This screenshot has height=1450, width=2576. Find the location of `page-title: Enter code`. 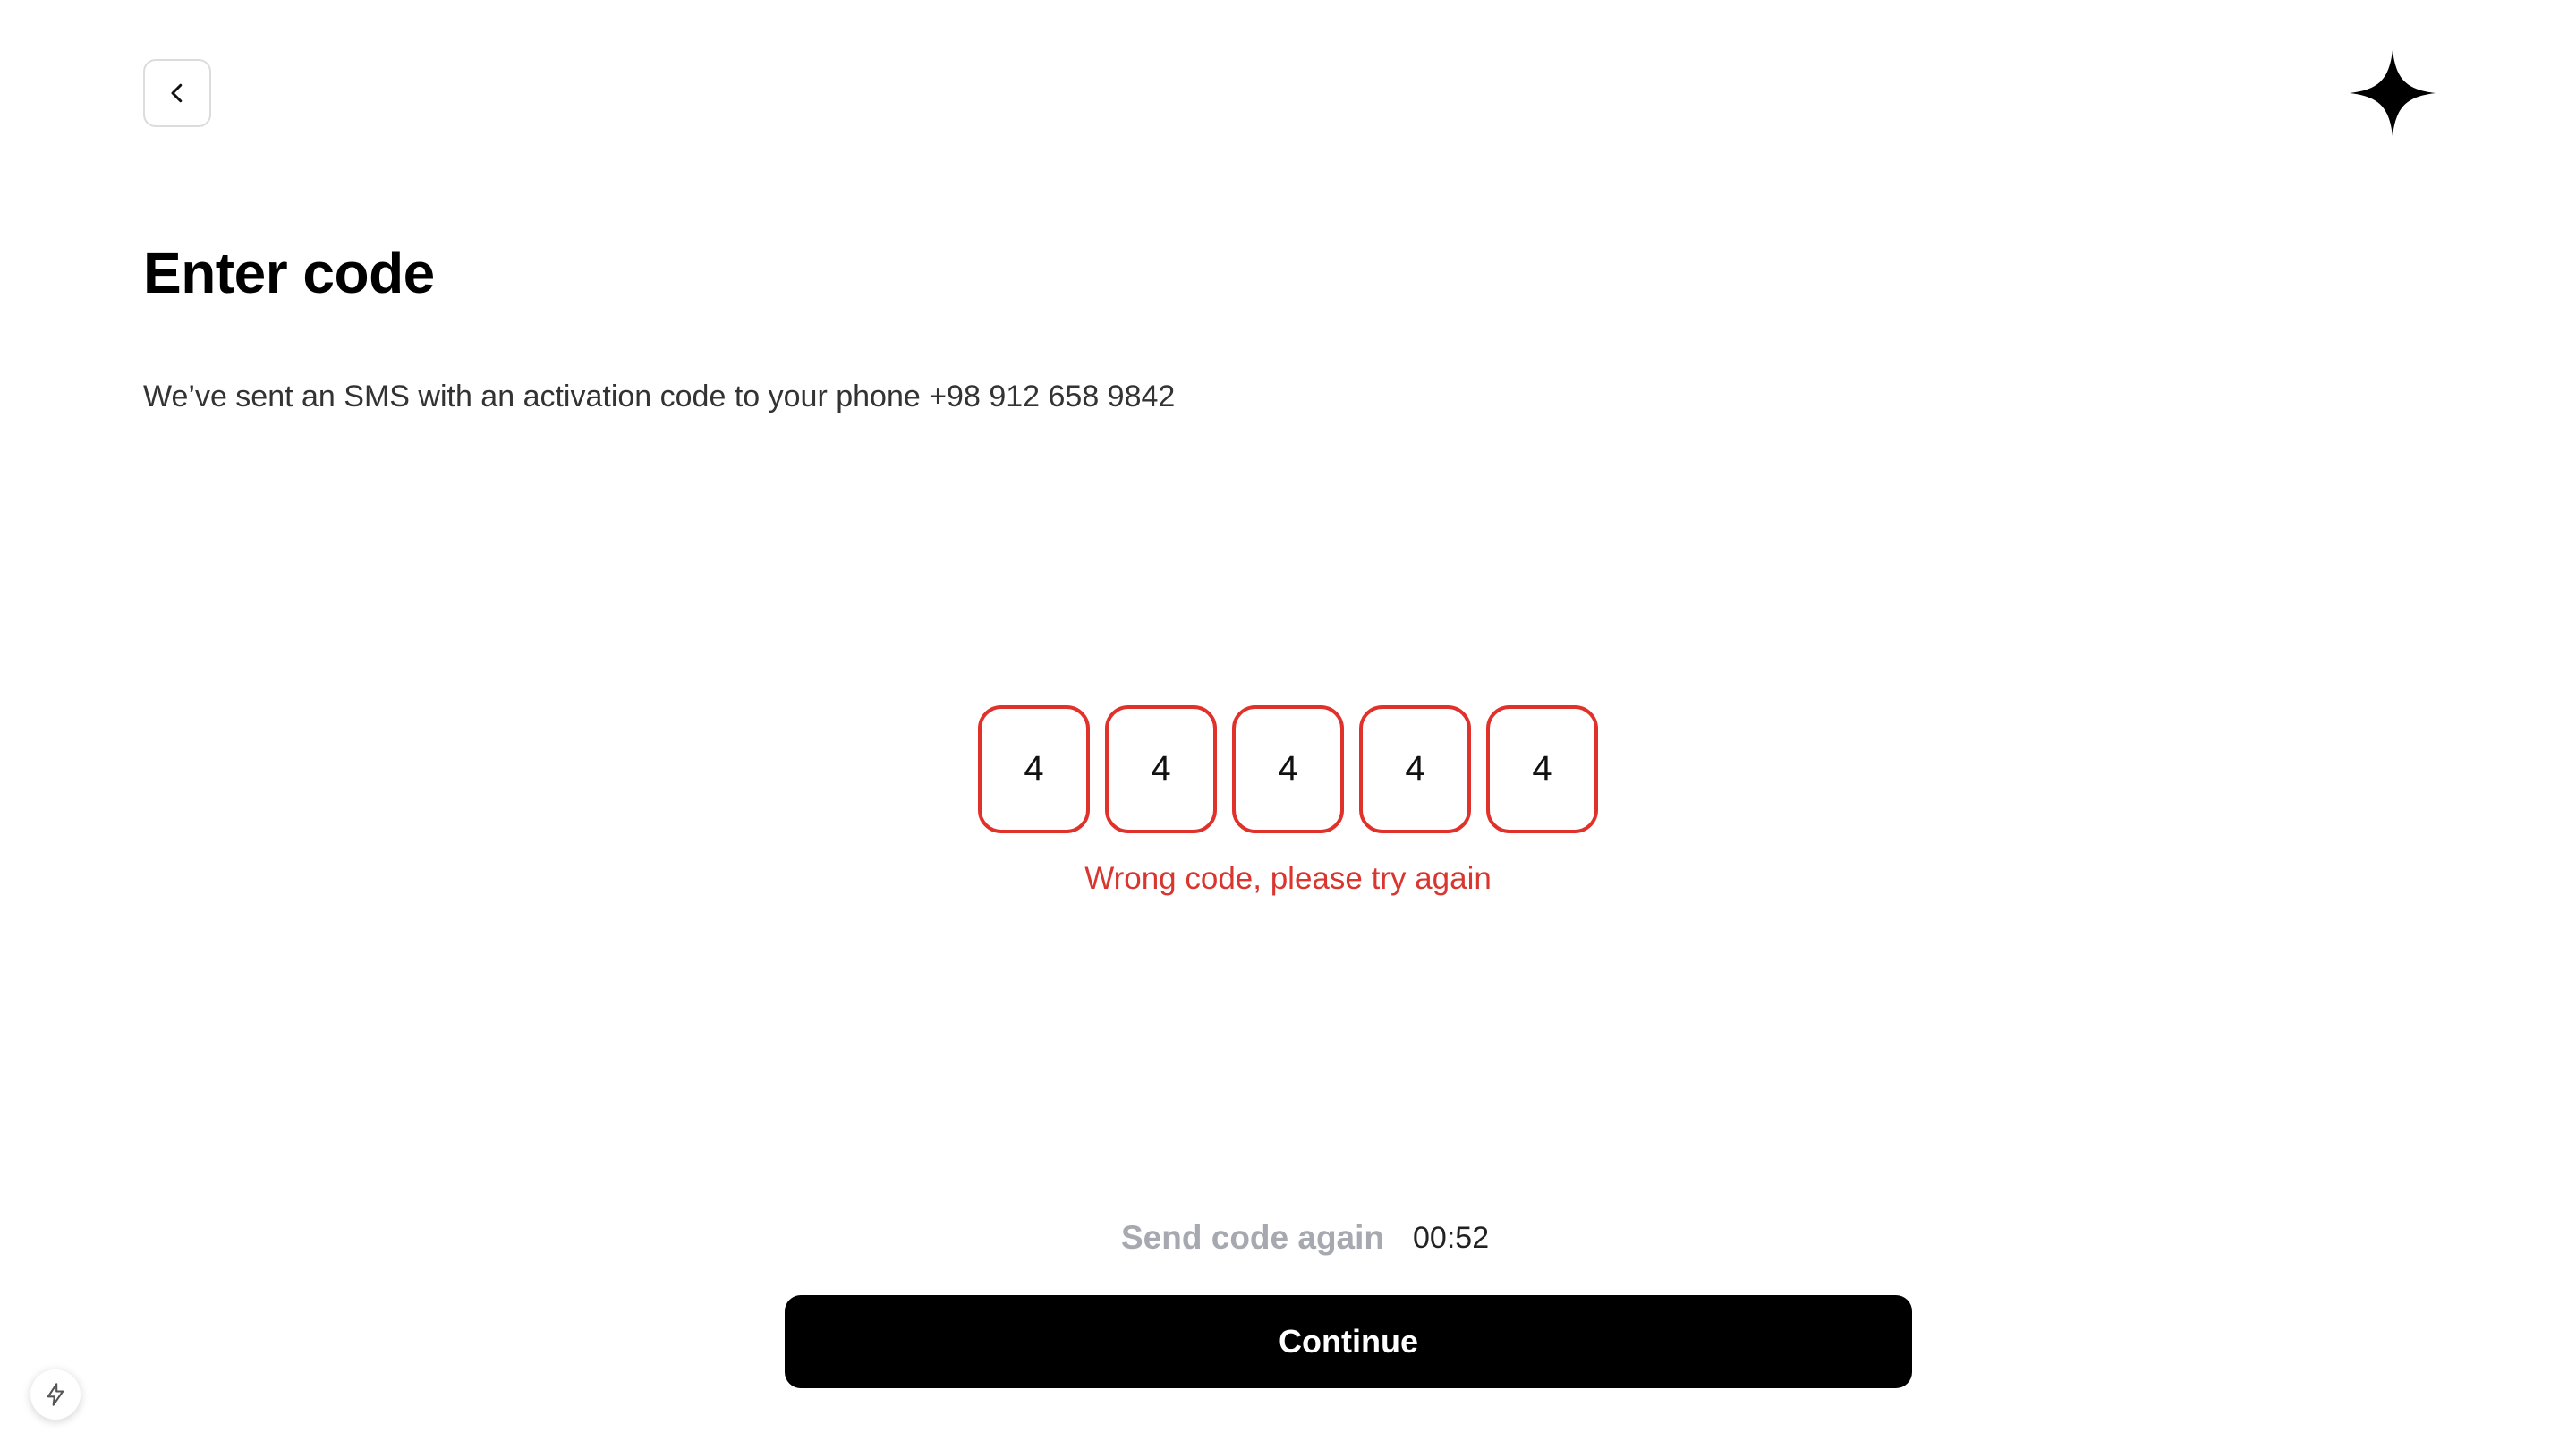

page-title: Enter code is located at coordinates (289, 273).